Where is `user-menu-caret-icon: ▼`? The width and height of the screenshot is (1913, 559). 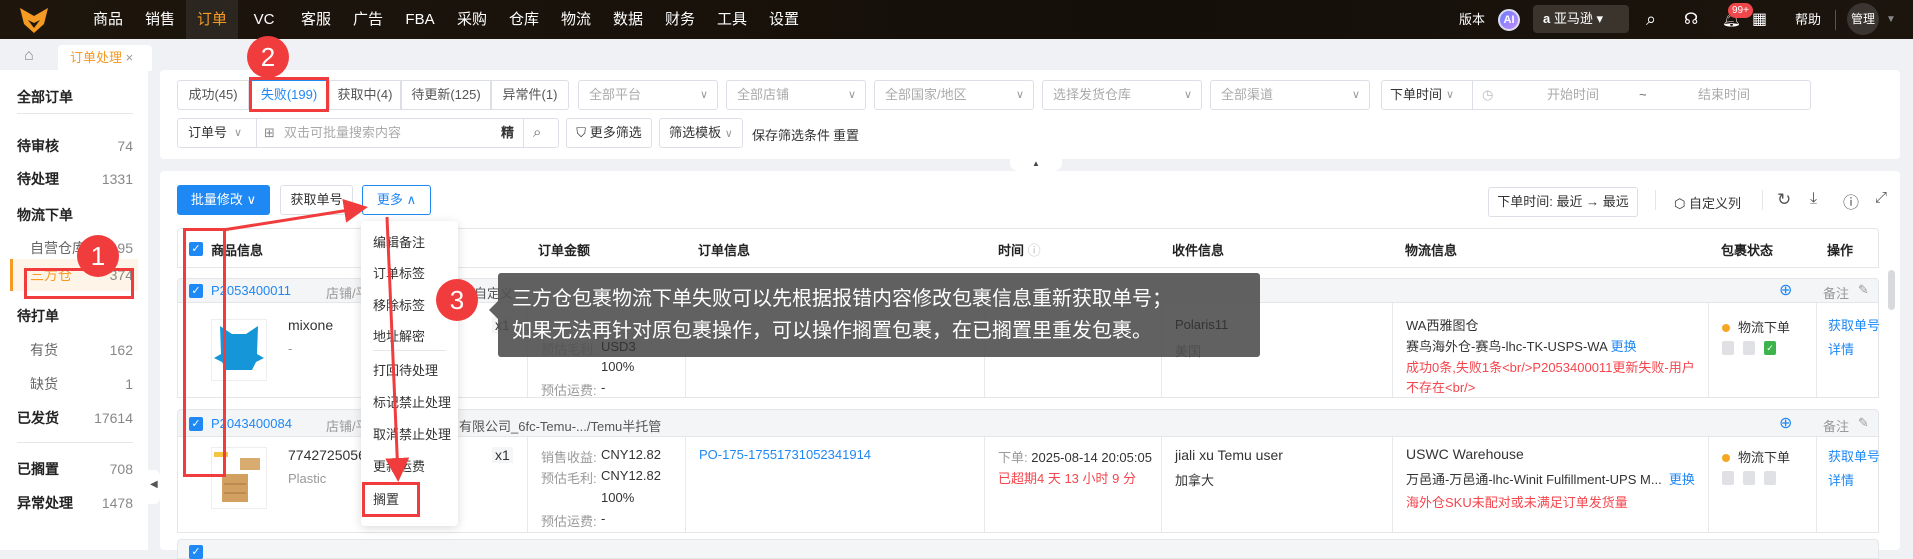
user-menu-caret-icon: ▼ is located at coordinates (1891, 19).